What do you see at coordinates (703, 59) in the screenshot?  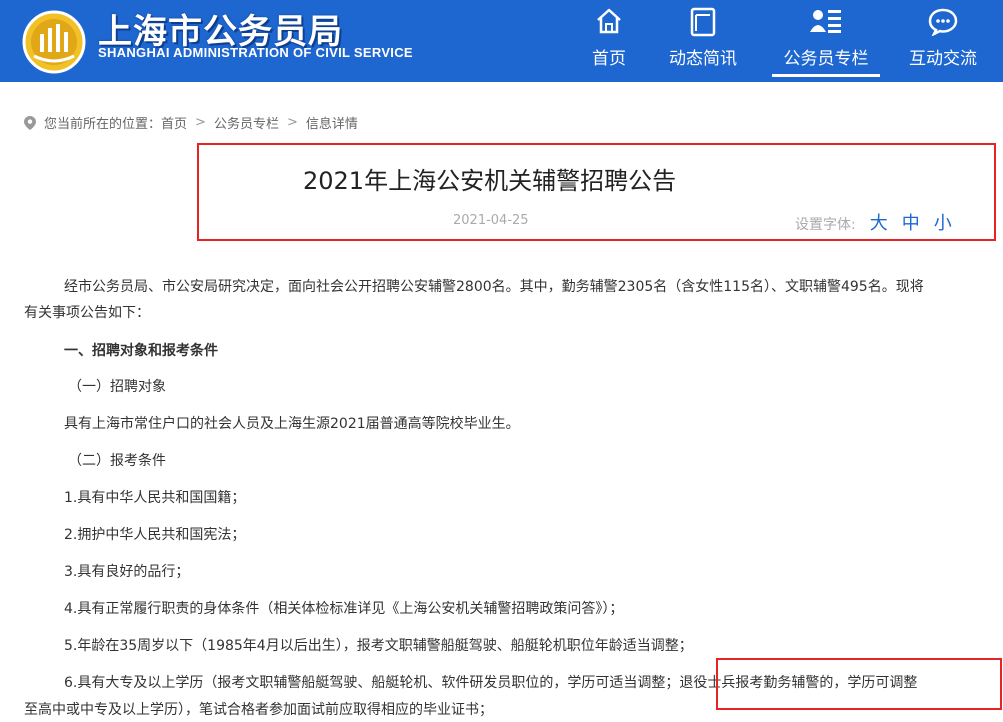 I see `nav-label: 动态简讯` at bounding box center [703, 59].